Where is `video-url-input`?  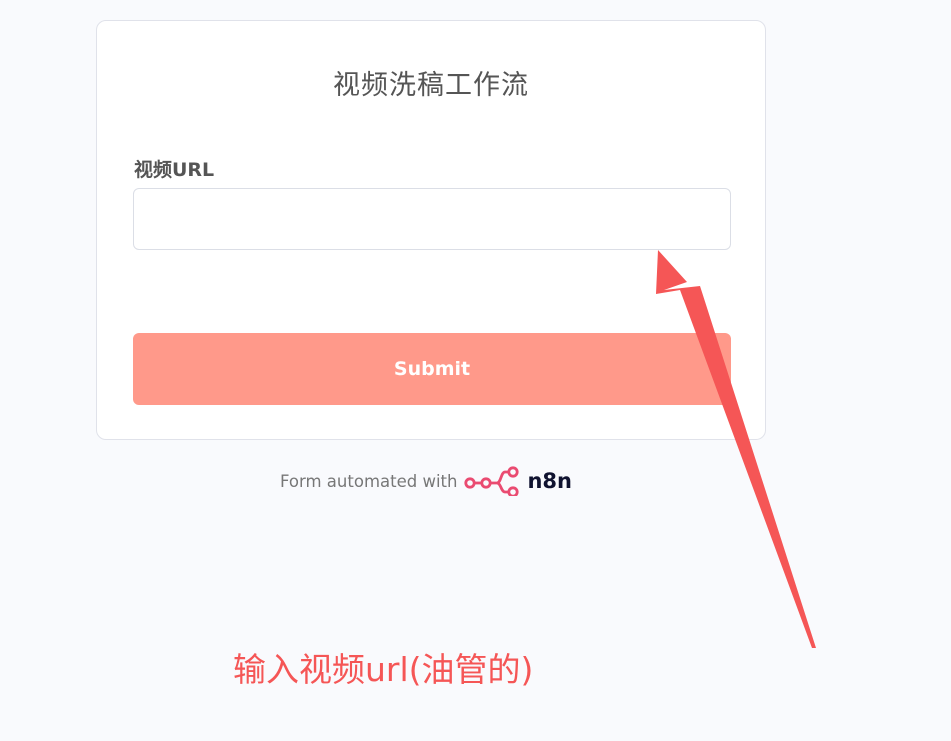
video-url-input is located at coordinates (432, 219).